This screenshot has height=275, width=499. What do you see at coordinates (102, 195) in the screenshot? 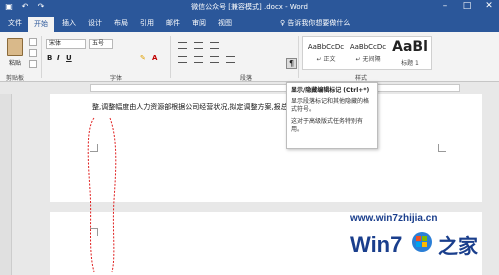
I see `annotation-bracket` at bounding box center [102, 195].